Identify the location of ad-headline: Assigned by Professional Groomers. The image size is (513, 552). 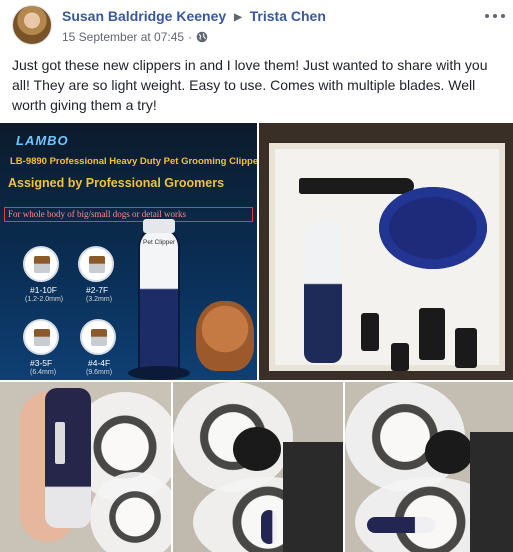
(116, 183).